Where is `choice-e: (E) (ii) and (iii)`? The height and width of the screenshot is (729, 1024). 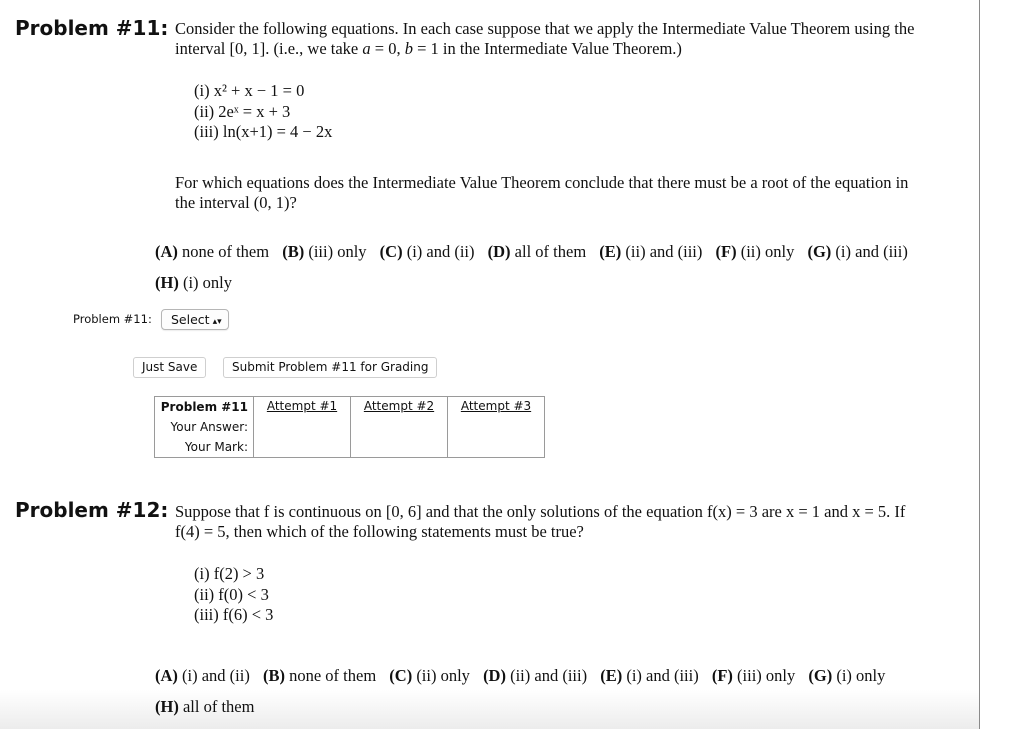
choice-e: (E) (ii) and (iii) is located at coordinates (651, 251).